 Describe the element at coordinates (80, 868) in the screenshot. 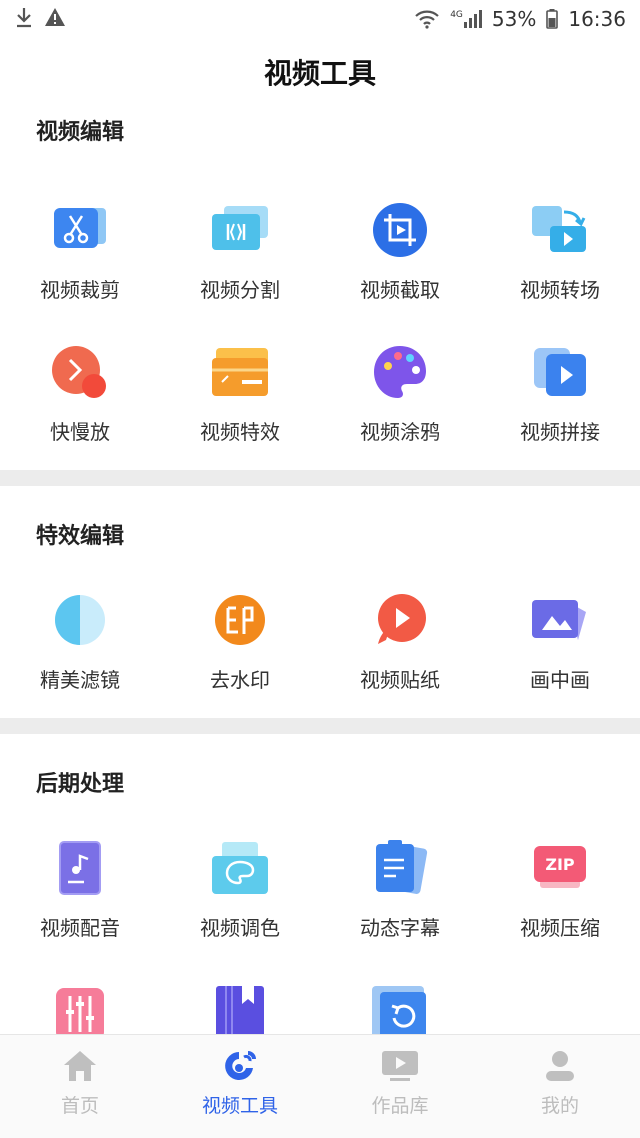

I see `music-icon` at that location.